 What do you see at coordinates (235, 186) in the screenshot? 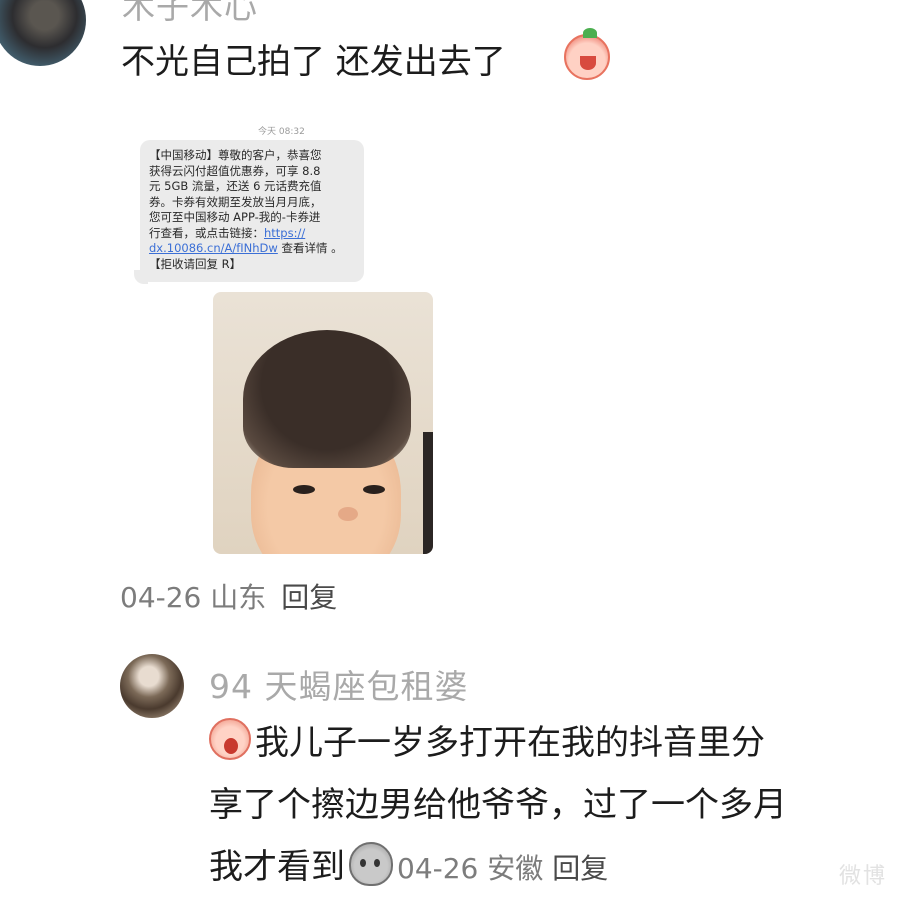
I see `sms-line: 元 5GB 流量，还送 6 元话费充值` at bounding box center [235, 186].